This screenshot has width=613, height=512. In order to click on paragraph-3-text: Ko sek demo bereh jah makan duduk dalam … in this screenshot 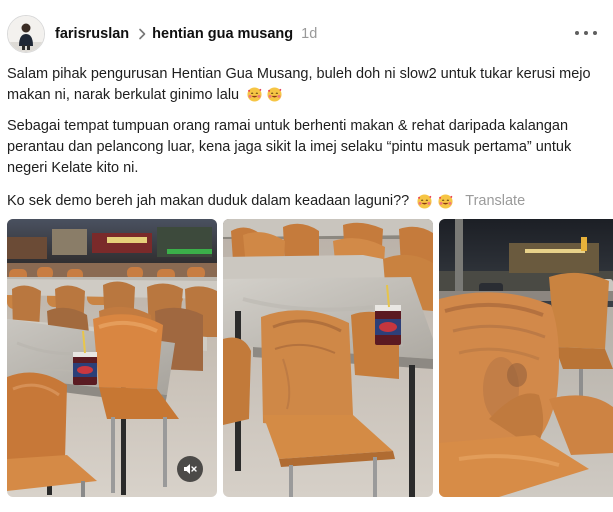, I will do `click(208, 201)`.